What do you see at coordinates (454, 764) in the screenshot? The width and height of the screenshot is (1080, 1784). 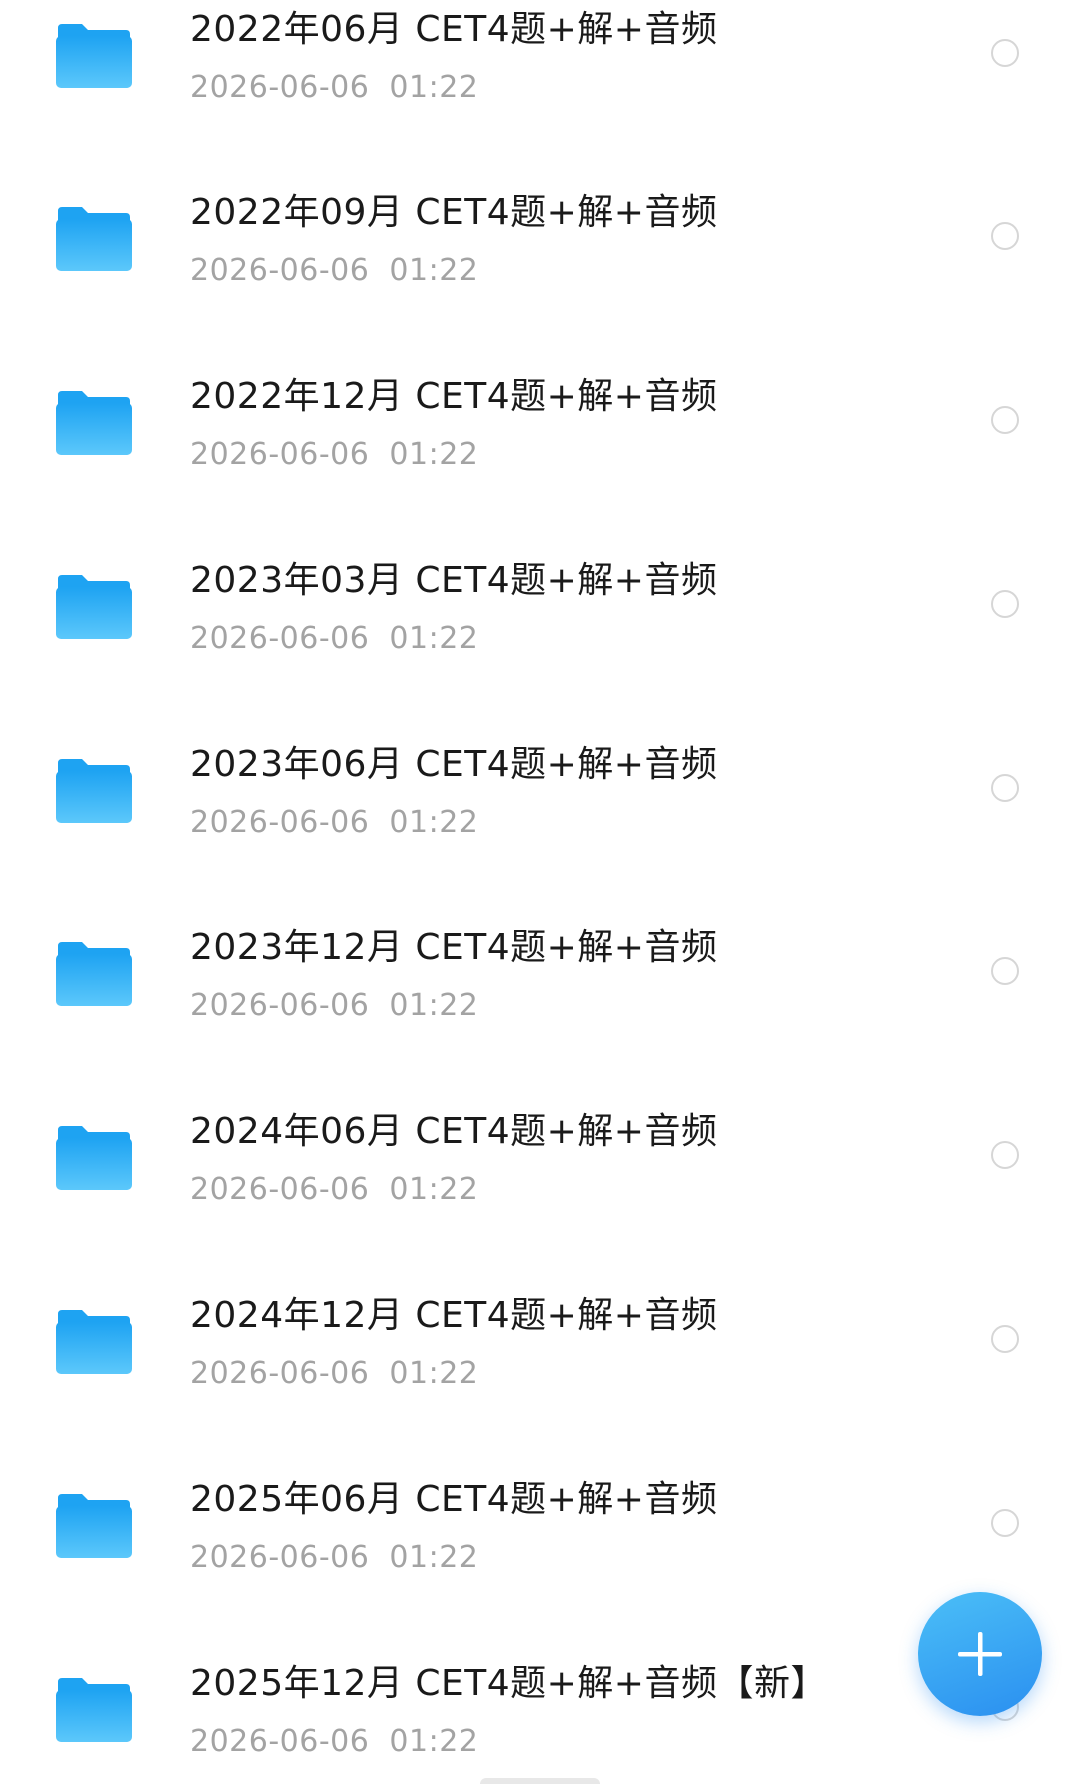 I see `folder-name: 2023年06月 CET4题+解+音频` at bounding box center [454, 764].